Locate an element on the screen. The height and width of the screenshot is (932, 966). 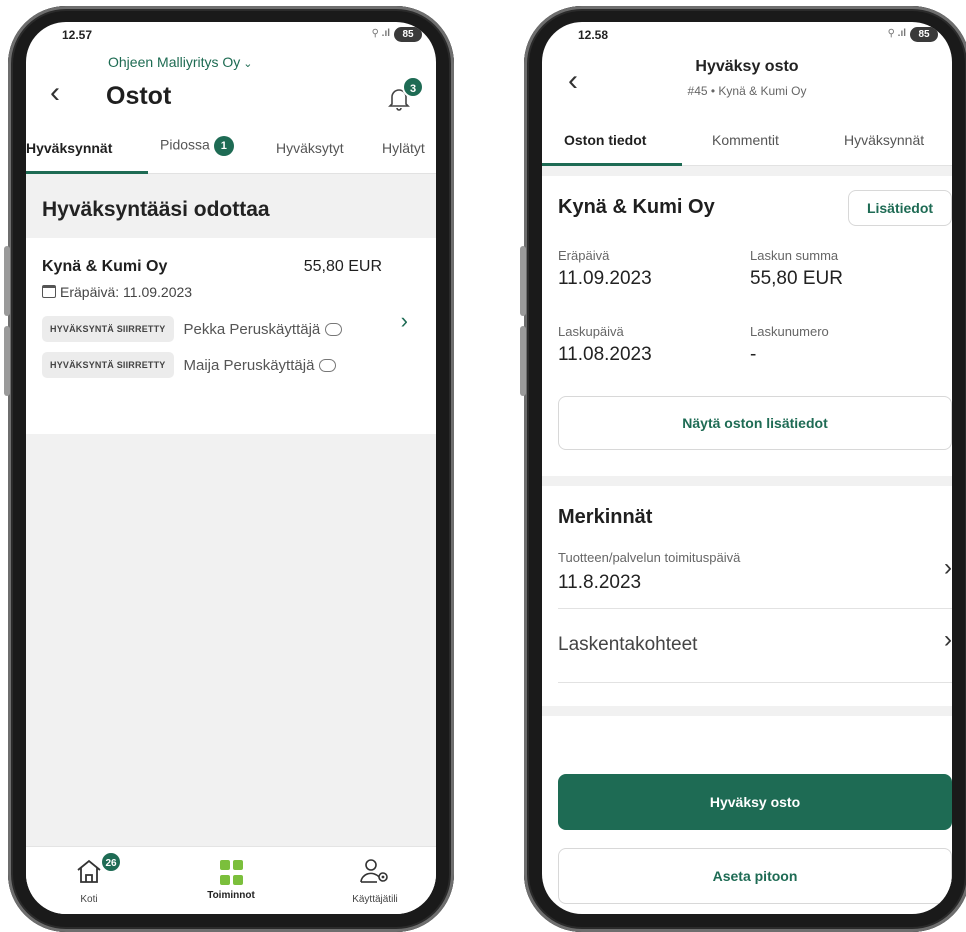
due-date: Eräpäivä: 11.09.2023 is located at coordinates (117, 292).